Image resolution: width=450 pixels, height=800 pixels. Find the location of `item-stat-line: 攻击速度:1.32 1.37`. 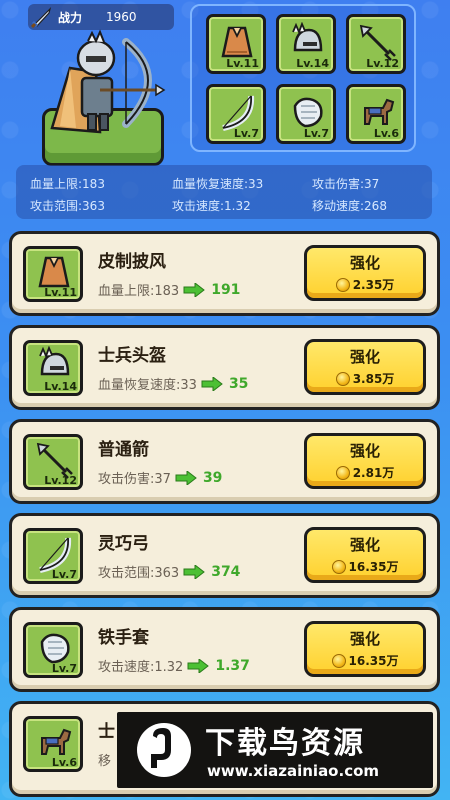

item-stat-line: 攻击速度:1.32 1.37 is located at coordinates (174, 666).